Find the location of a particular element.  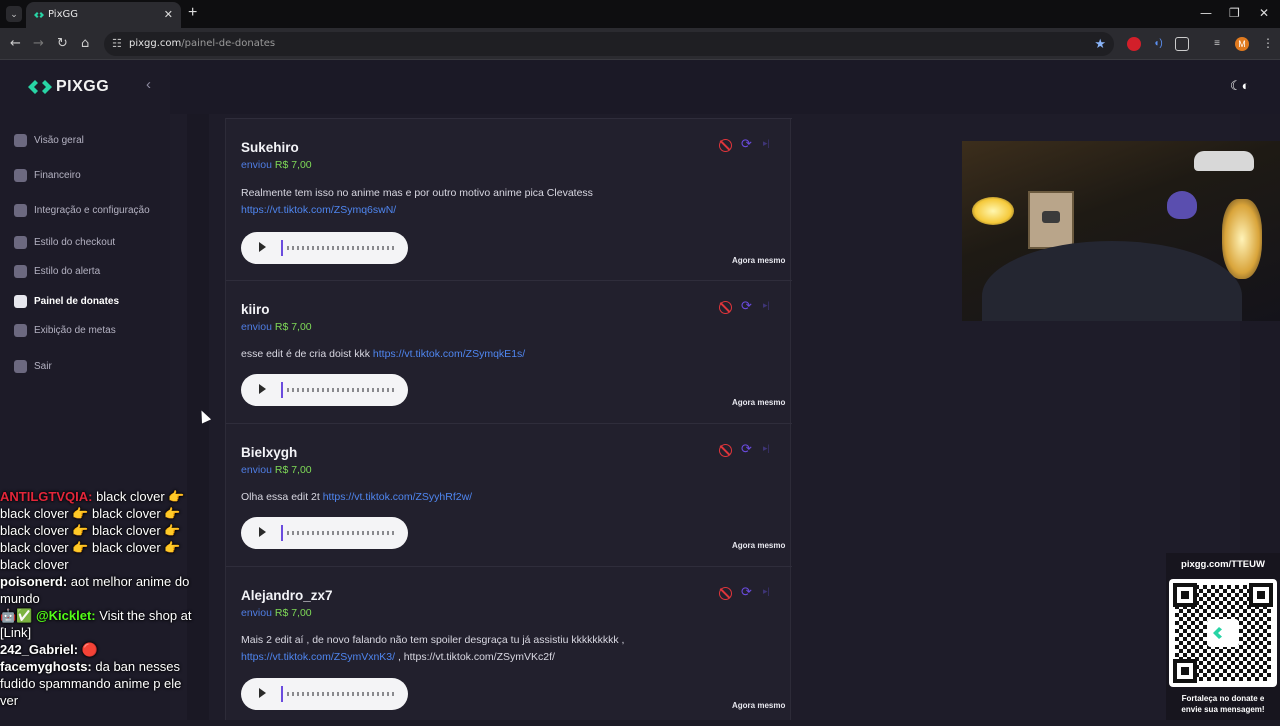

extension-audio-icon: ◖) is located at coordinates (1158, 44).